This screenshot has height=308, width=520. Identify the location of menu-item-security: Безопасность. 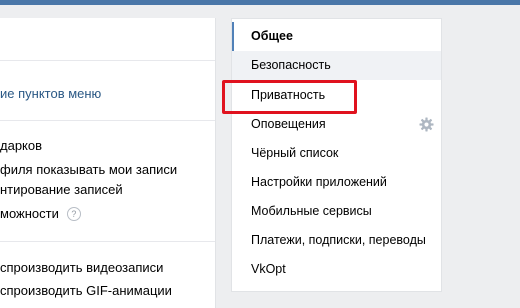
(336, 65).